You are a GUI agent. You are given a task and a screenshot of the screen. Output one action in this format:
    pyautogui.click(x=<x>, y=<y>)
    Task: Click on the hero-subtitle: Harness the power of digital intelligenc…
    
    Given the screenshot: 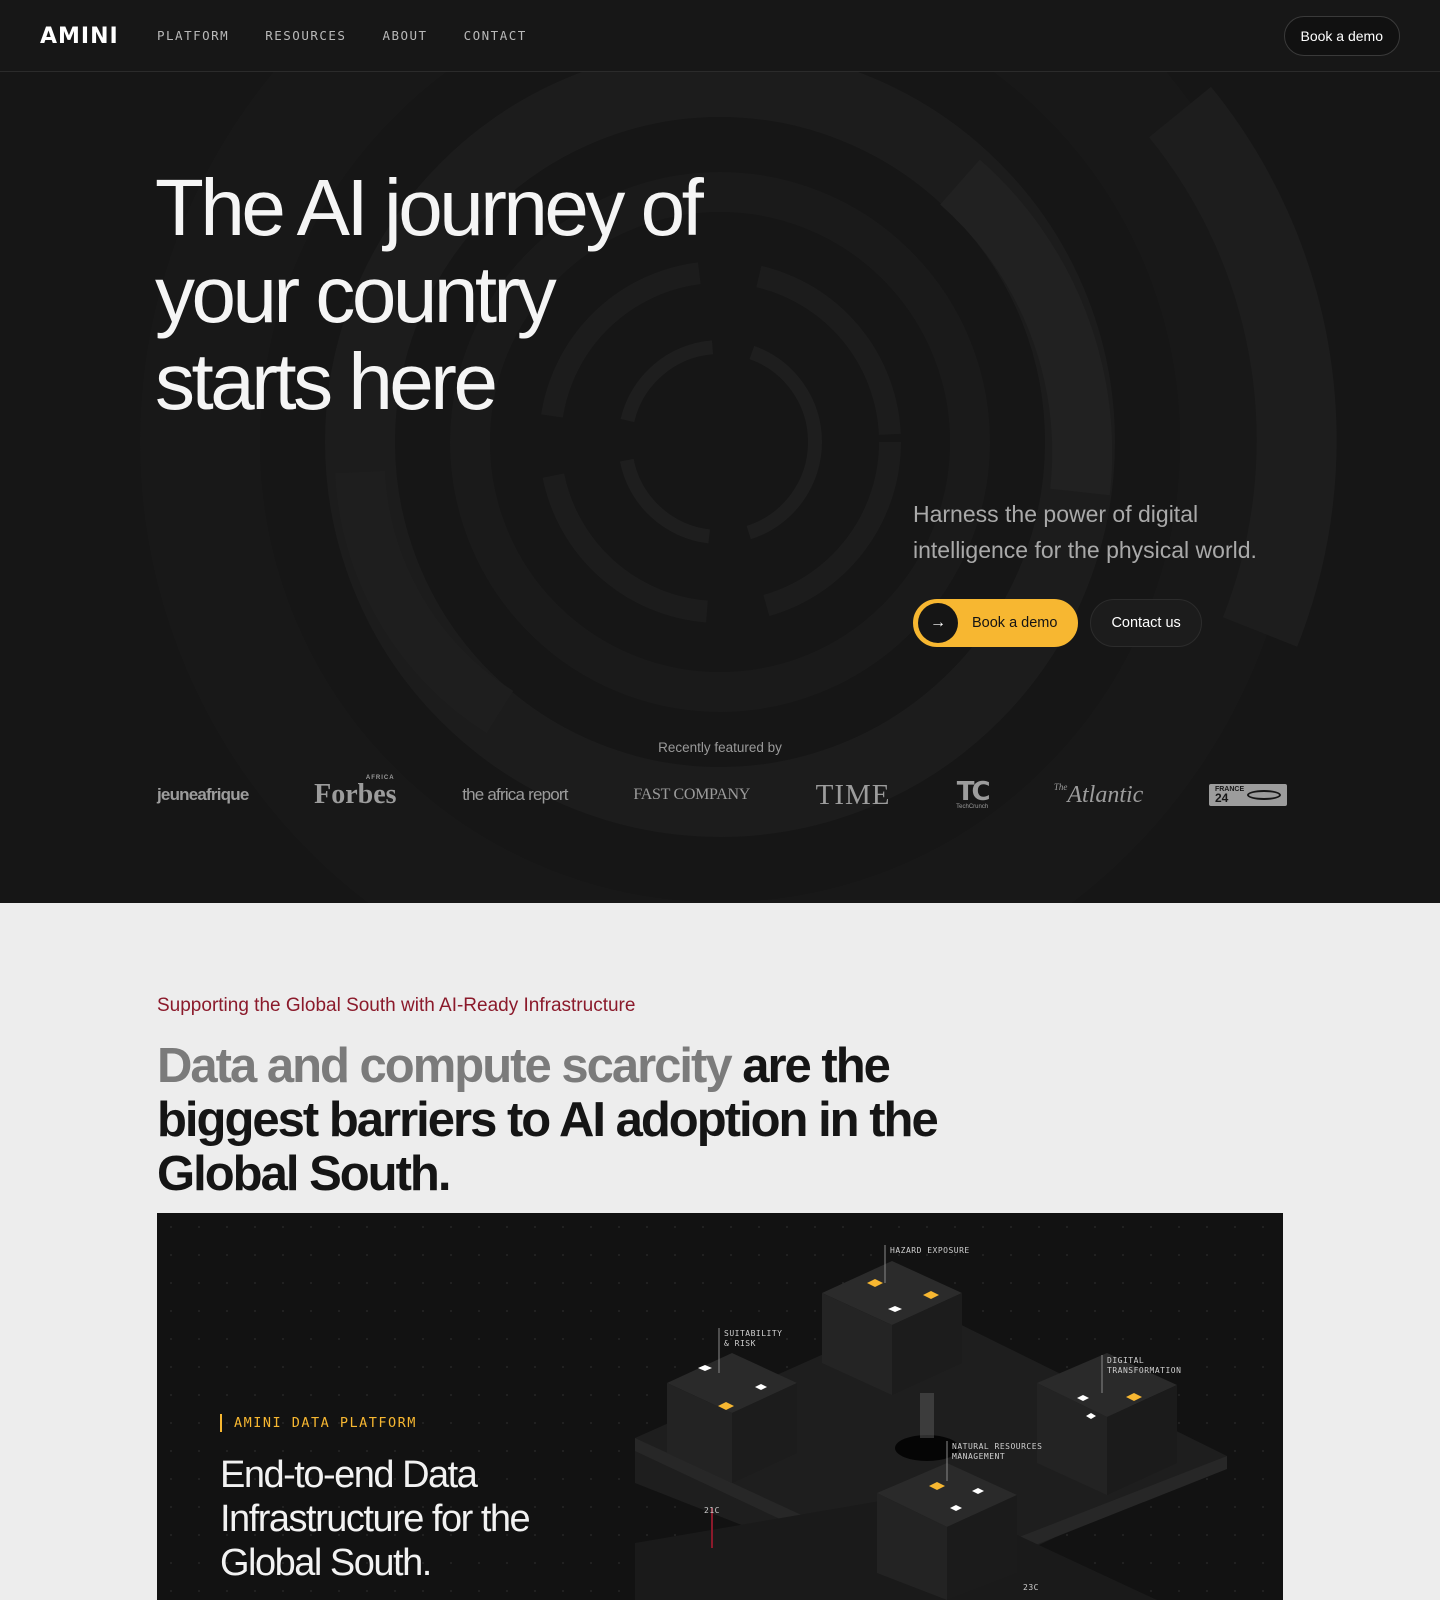 What is the action you would take?
    pyautogui.click(x=1085, y=532)
    